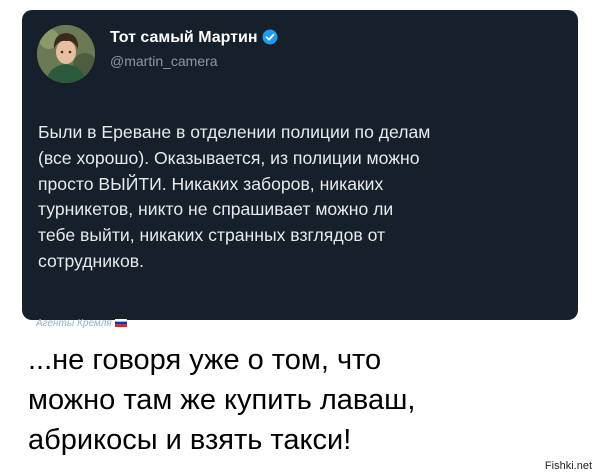 The height and width of the screenshot is (476, 600). Describe the element at coordinates (164, 61) in the screenshot. I see `user-handle: @martin_camera` at that location.